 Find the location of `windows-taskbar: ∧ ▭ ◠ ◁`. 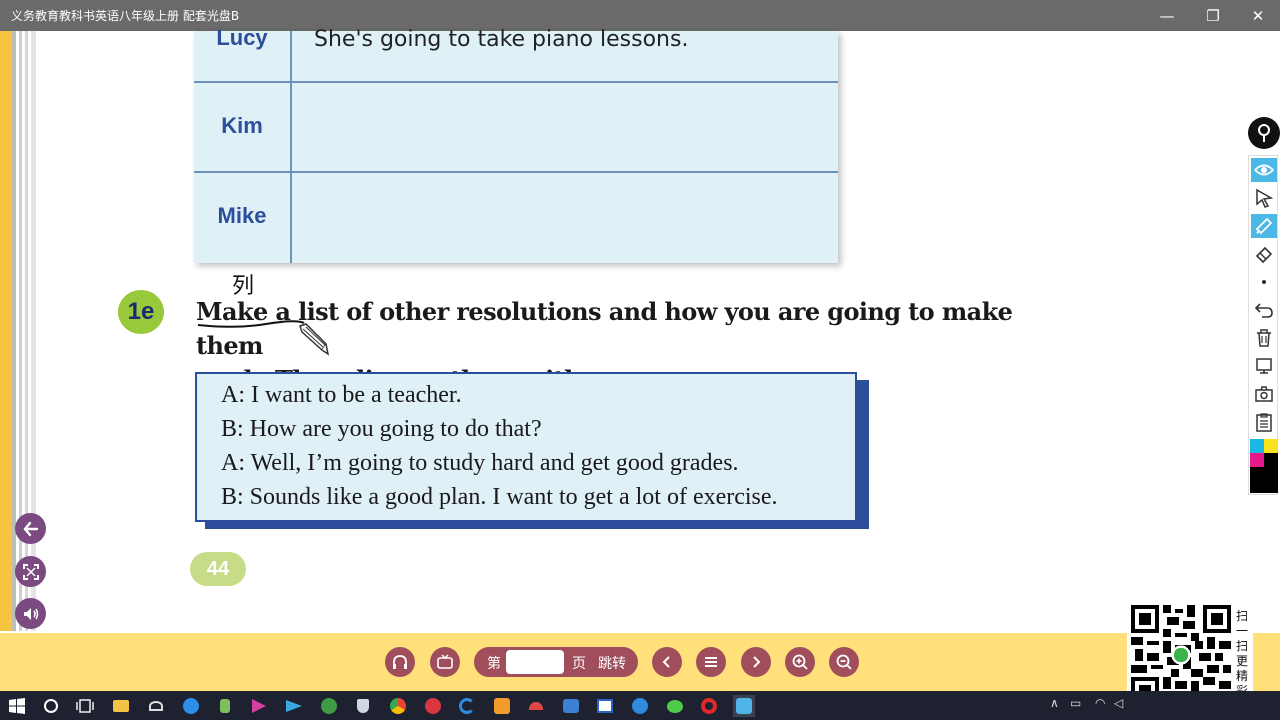

windows-taskbar: ∧ ▭ ◠ ◁ is located at coordinates (640, 705).